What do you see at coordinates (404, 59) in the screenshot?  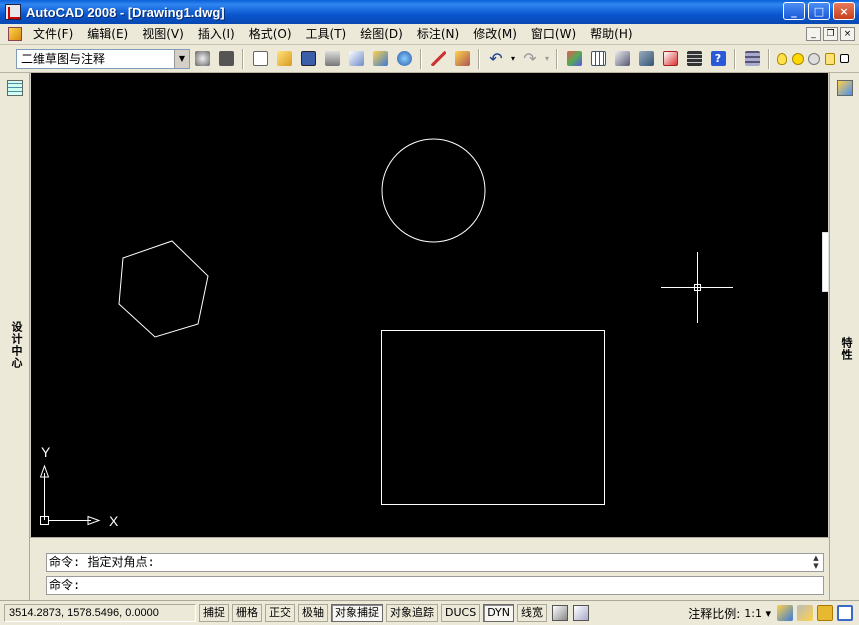 I see `3d-dwf-icon` at bounding box center [404, 59].